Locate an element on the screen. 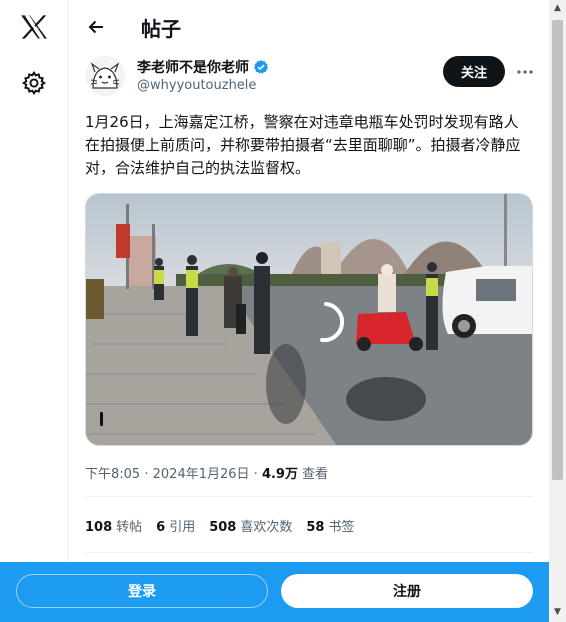  views-label: 查看 is located at coordinates (315, 474).